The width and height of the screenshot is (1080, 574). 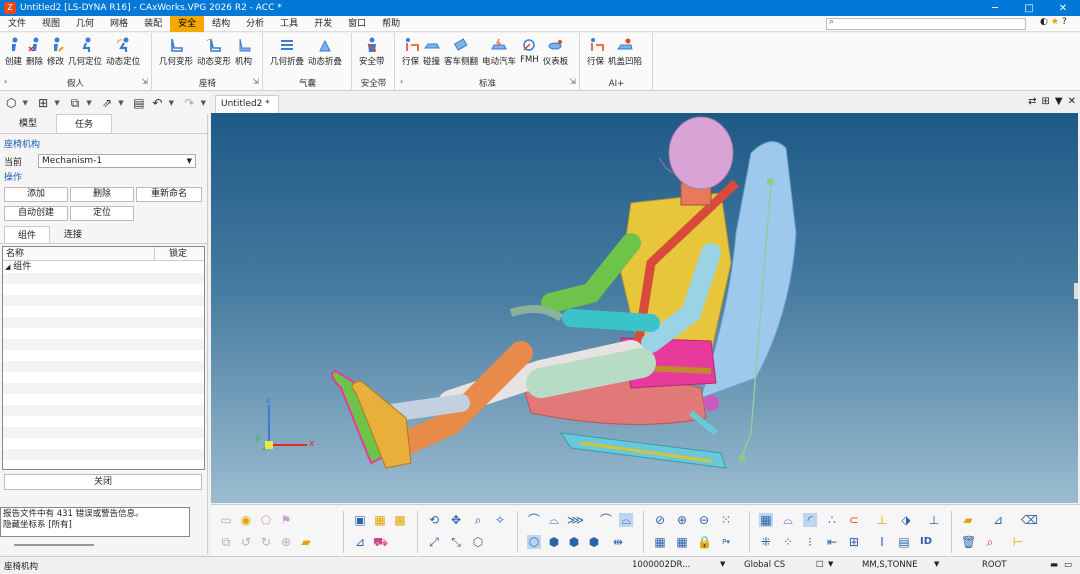 What do you see at coordinates (704, 542) in the screenshot?
I see `lock-icon: 🔒` at bounding box center [704, 542].